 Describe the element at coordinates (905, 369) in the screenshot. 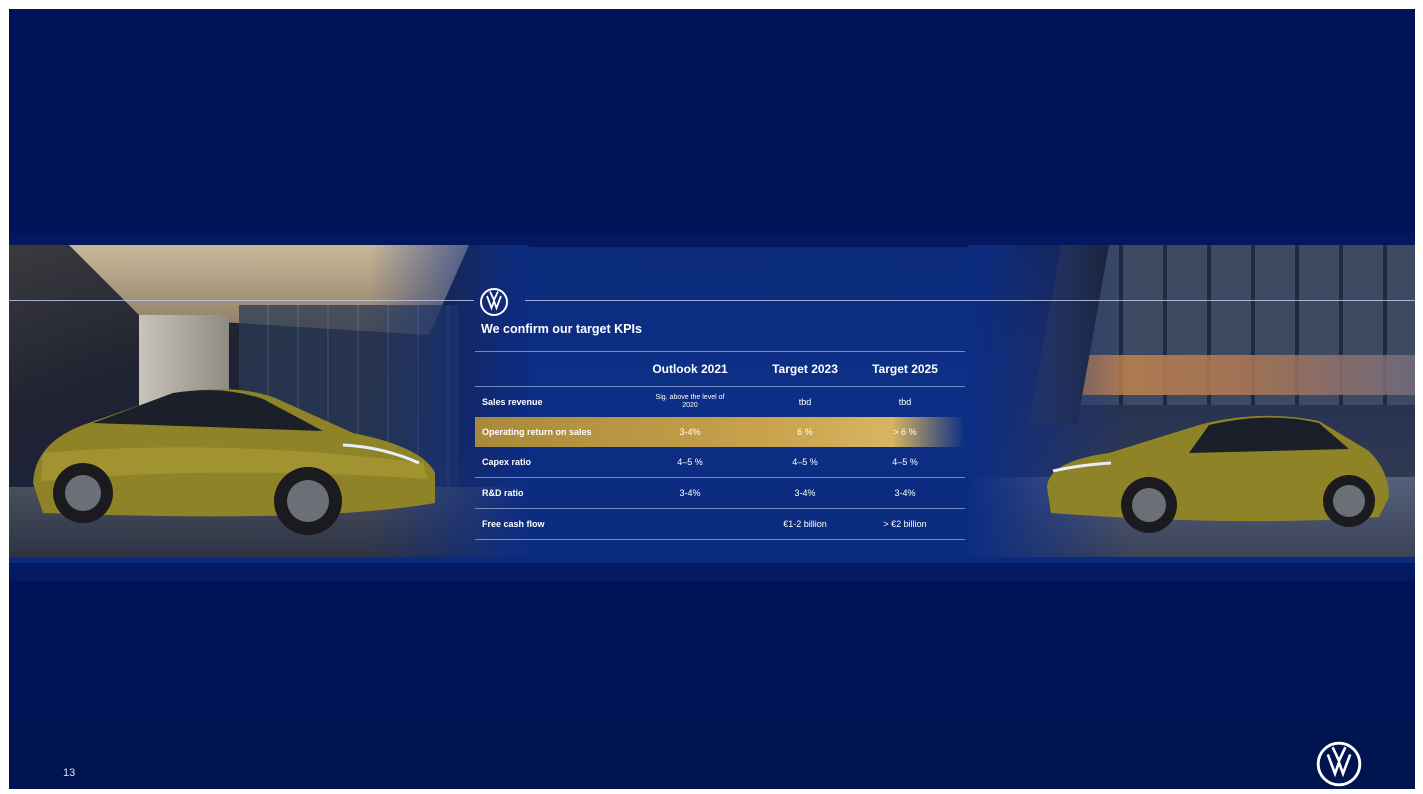

I see `header-target-2025: Target 2025` at that location.